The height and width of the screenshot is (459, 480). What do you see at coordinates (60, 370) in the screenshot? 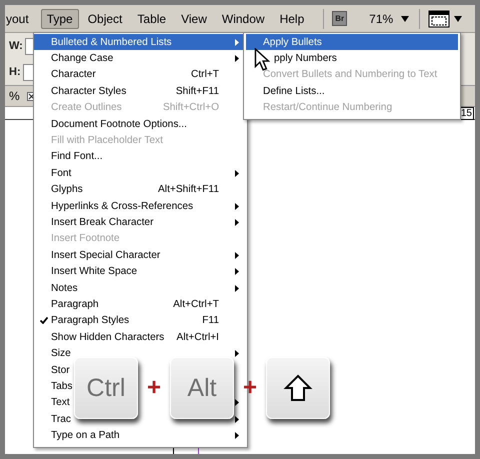
I see `menu-item: Stor` at bounding box center [60, 370].